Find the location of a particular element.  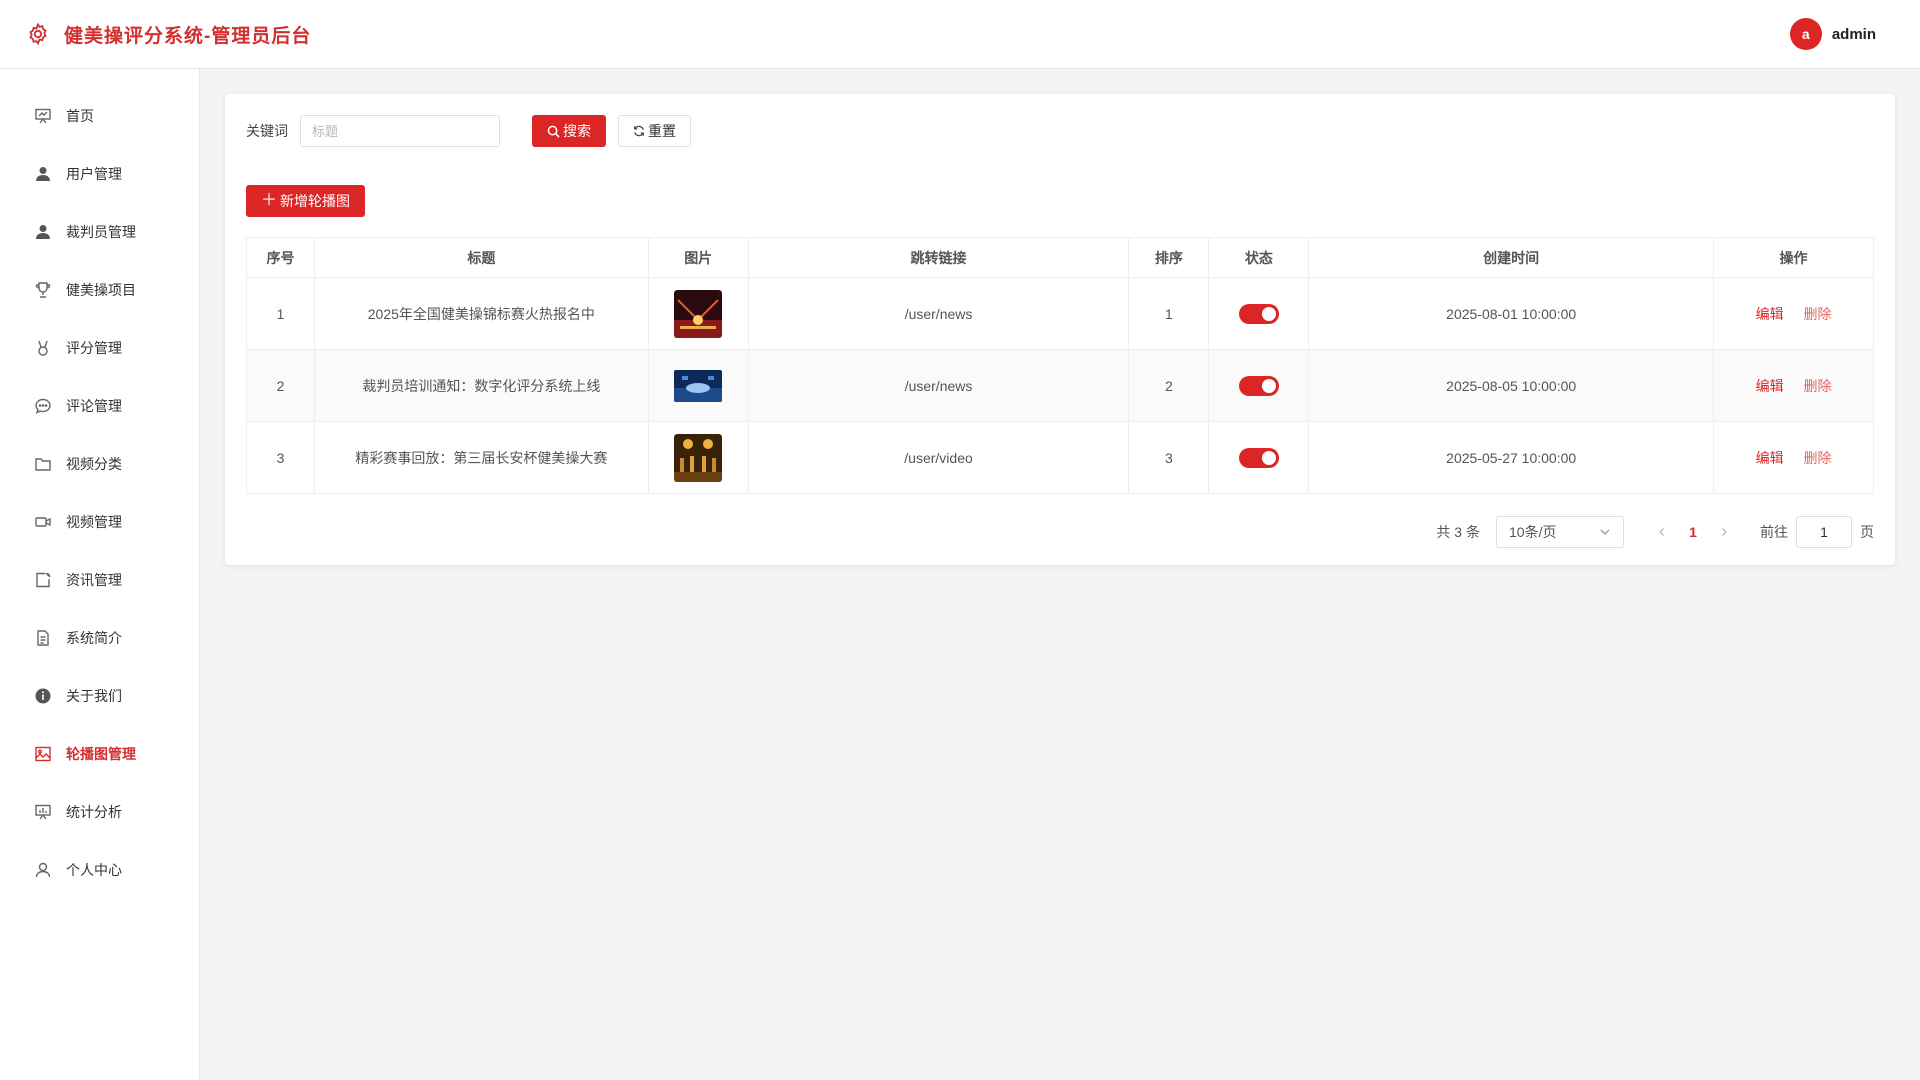

column-header: 跳转链接 is located at coordinates (938, 257).